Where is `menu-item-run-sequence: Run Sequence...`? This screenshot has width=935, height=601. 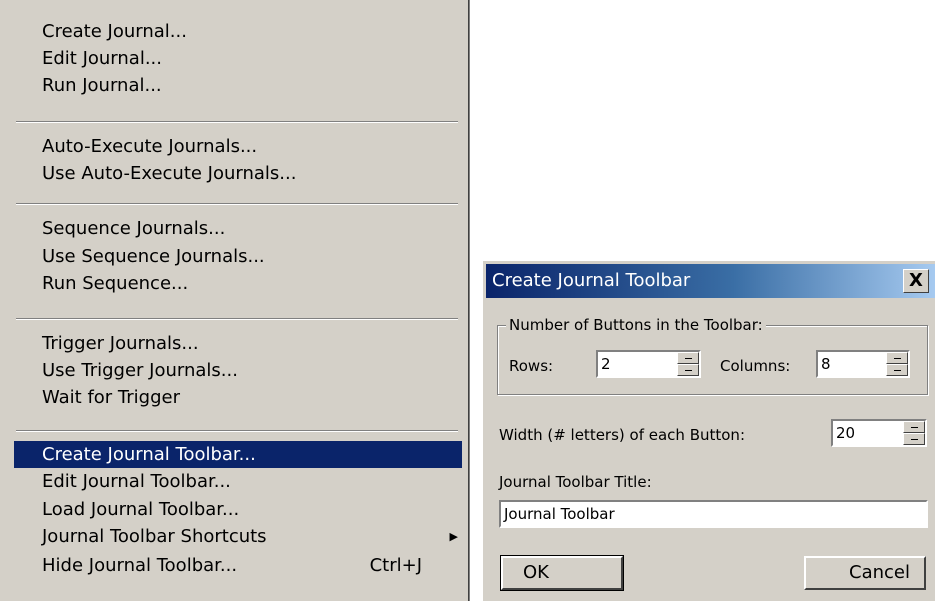
menu-item-run-sequence: Run Sequence... is located at coordinates (238, 283).